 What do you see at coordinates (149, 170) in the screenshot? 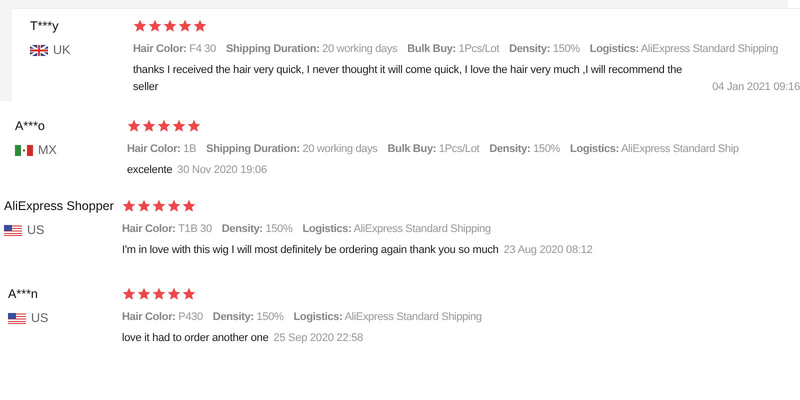
I see `review-text: excelente` at bounding box center [149, 170].